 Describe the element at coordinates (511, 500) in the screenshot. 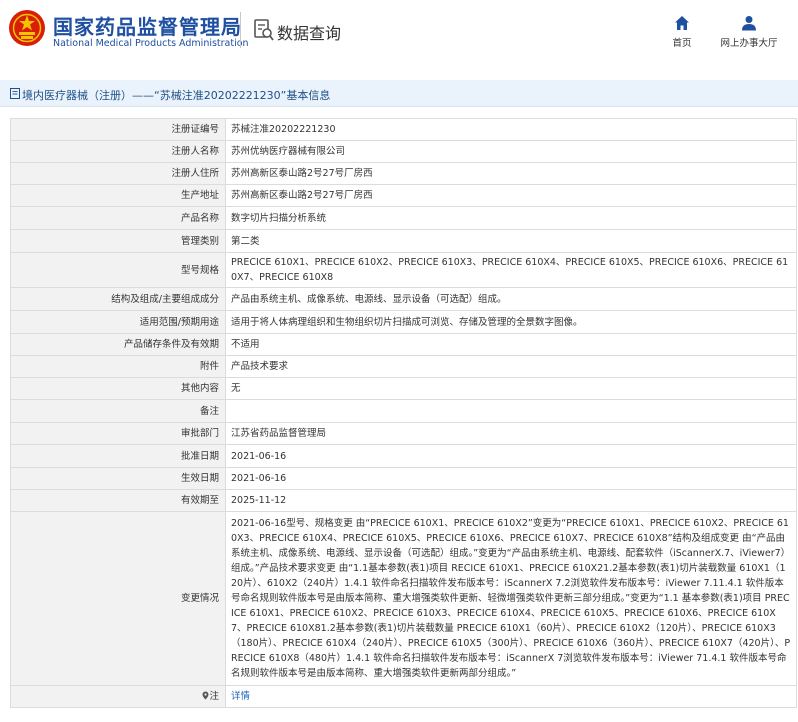

I see `field-value: 2025-11-12` at that location.